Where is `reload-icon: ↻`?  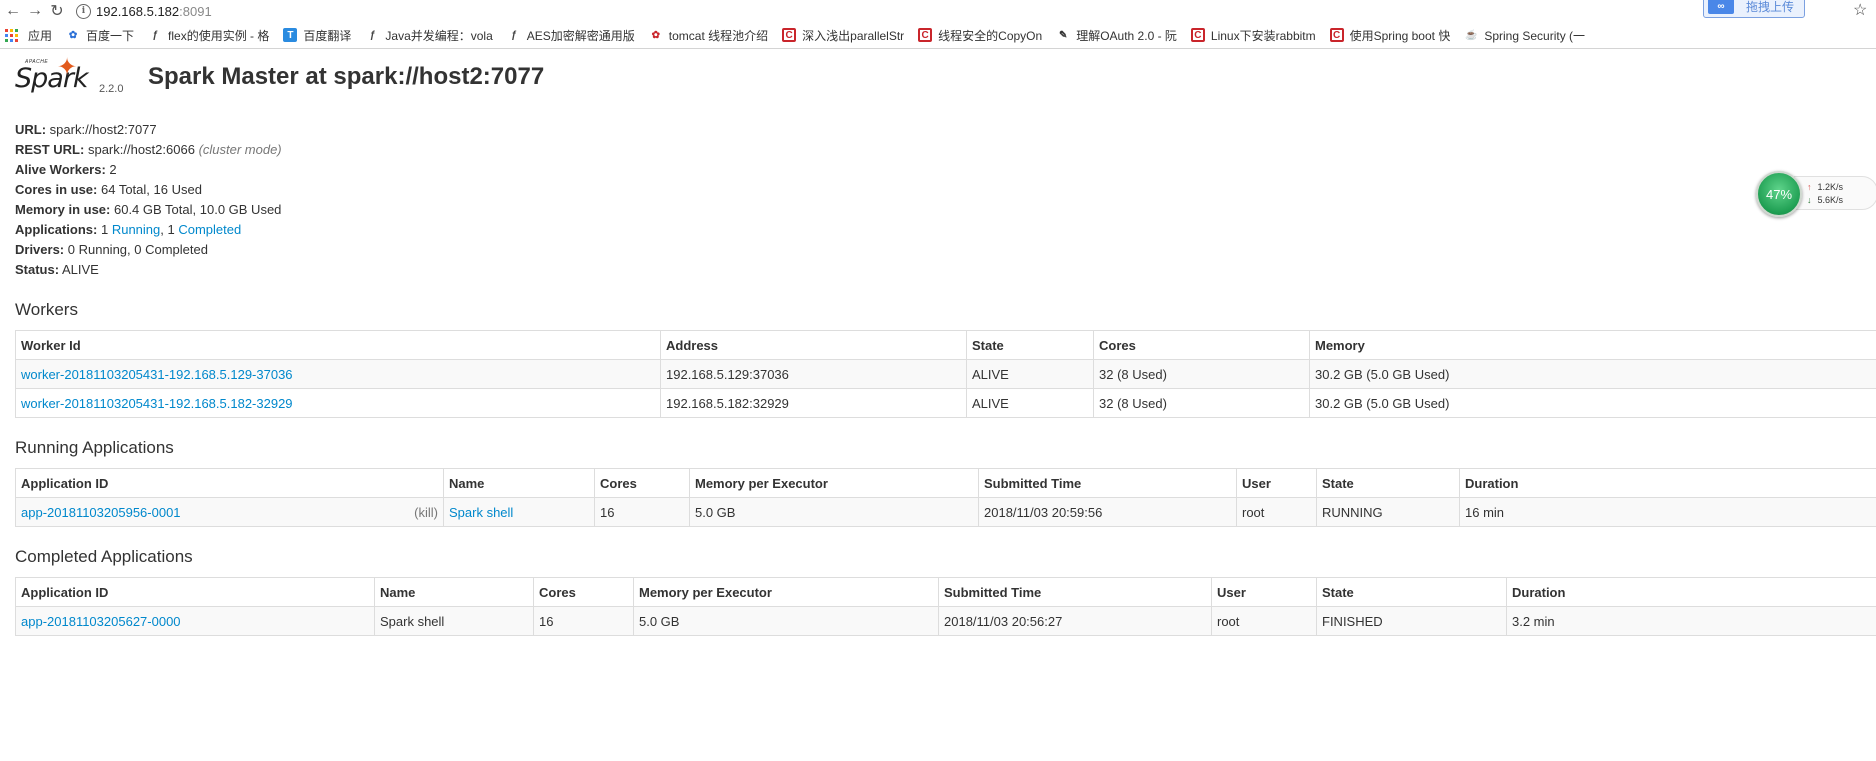
reload-icon: ↻ is located at coordinates (57, 11).